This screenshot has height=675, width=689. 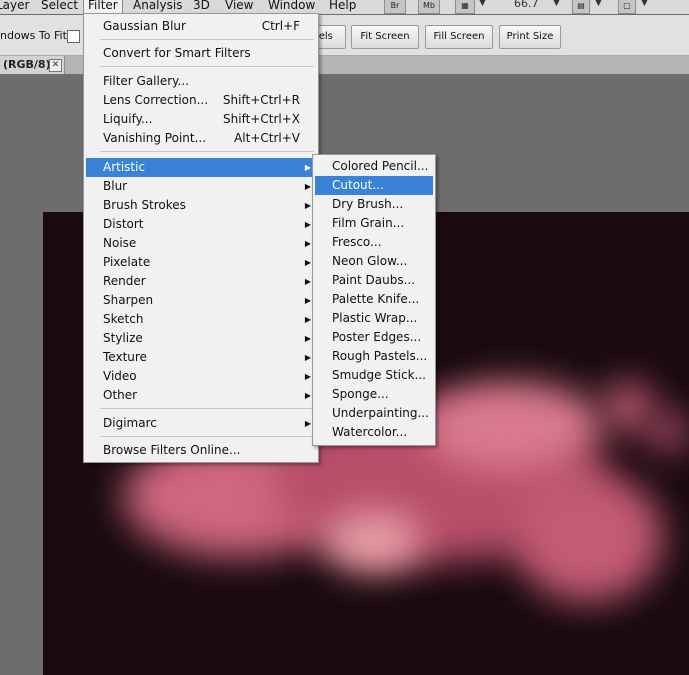 I want to click on menu-item-gaussian-blur: Gaussian Blur Ctrl+F, so click(x=201, y=26).